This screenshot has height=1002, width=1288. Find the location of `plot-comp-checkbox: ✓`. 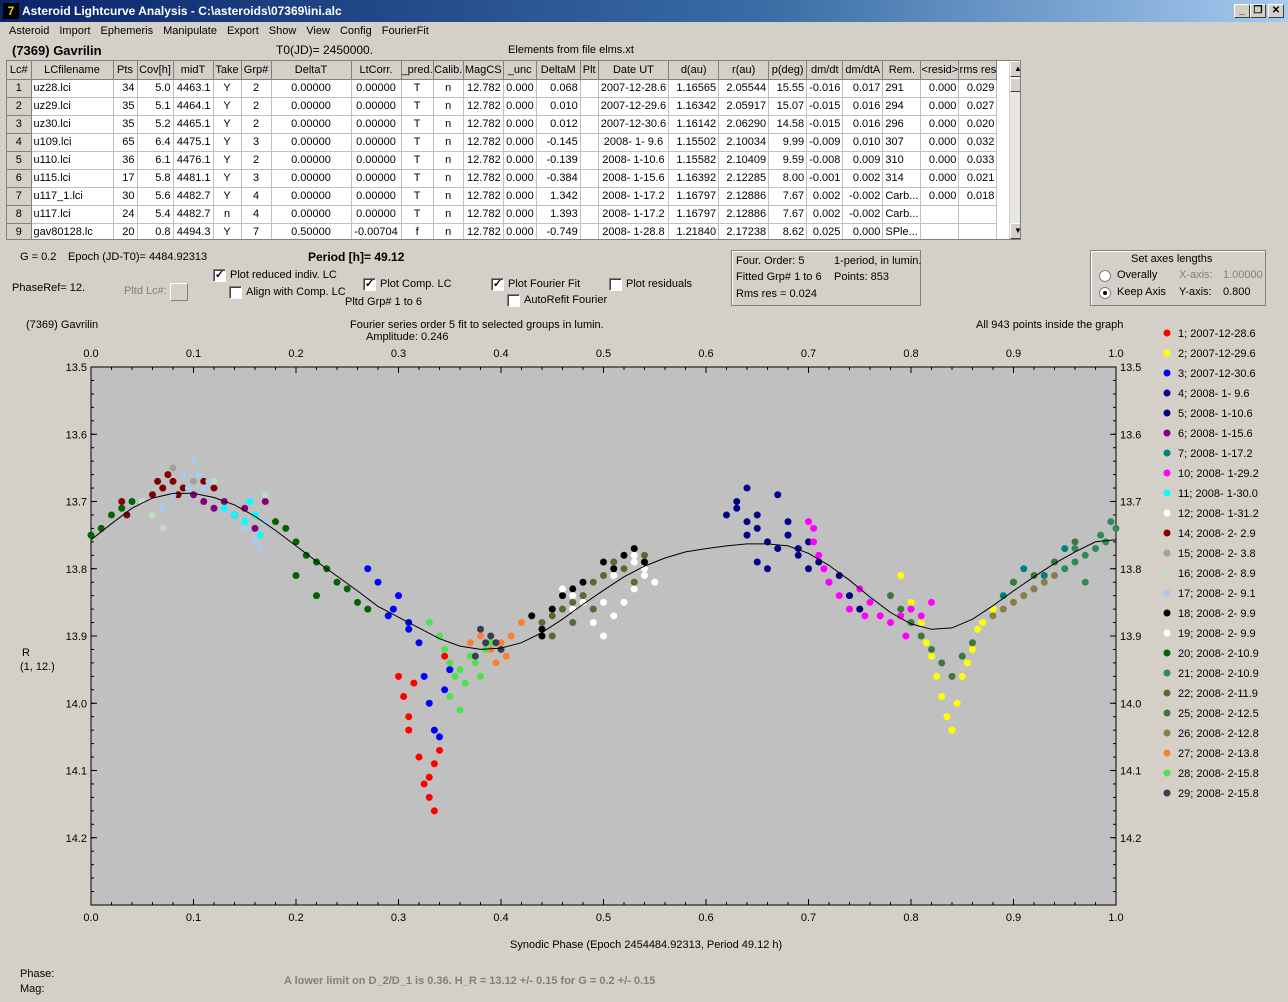

plot-comp-checkbox: ✓ is located at coordinates (369, 284).